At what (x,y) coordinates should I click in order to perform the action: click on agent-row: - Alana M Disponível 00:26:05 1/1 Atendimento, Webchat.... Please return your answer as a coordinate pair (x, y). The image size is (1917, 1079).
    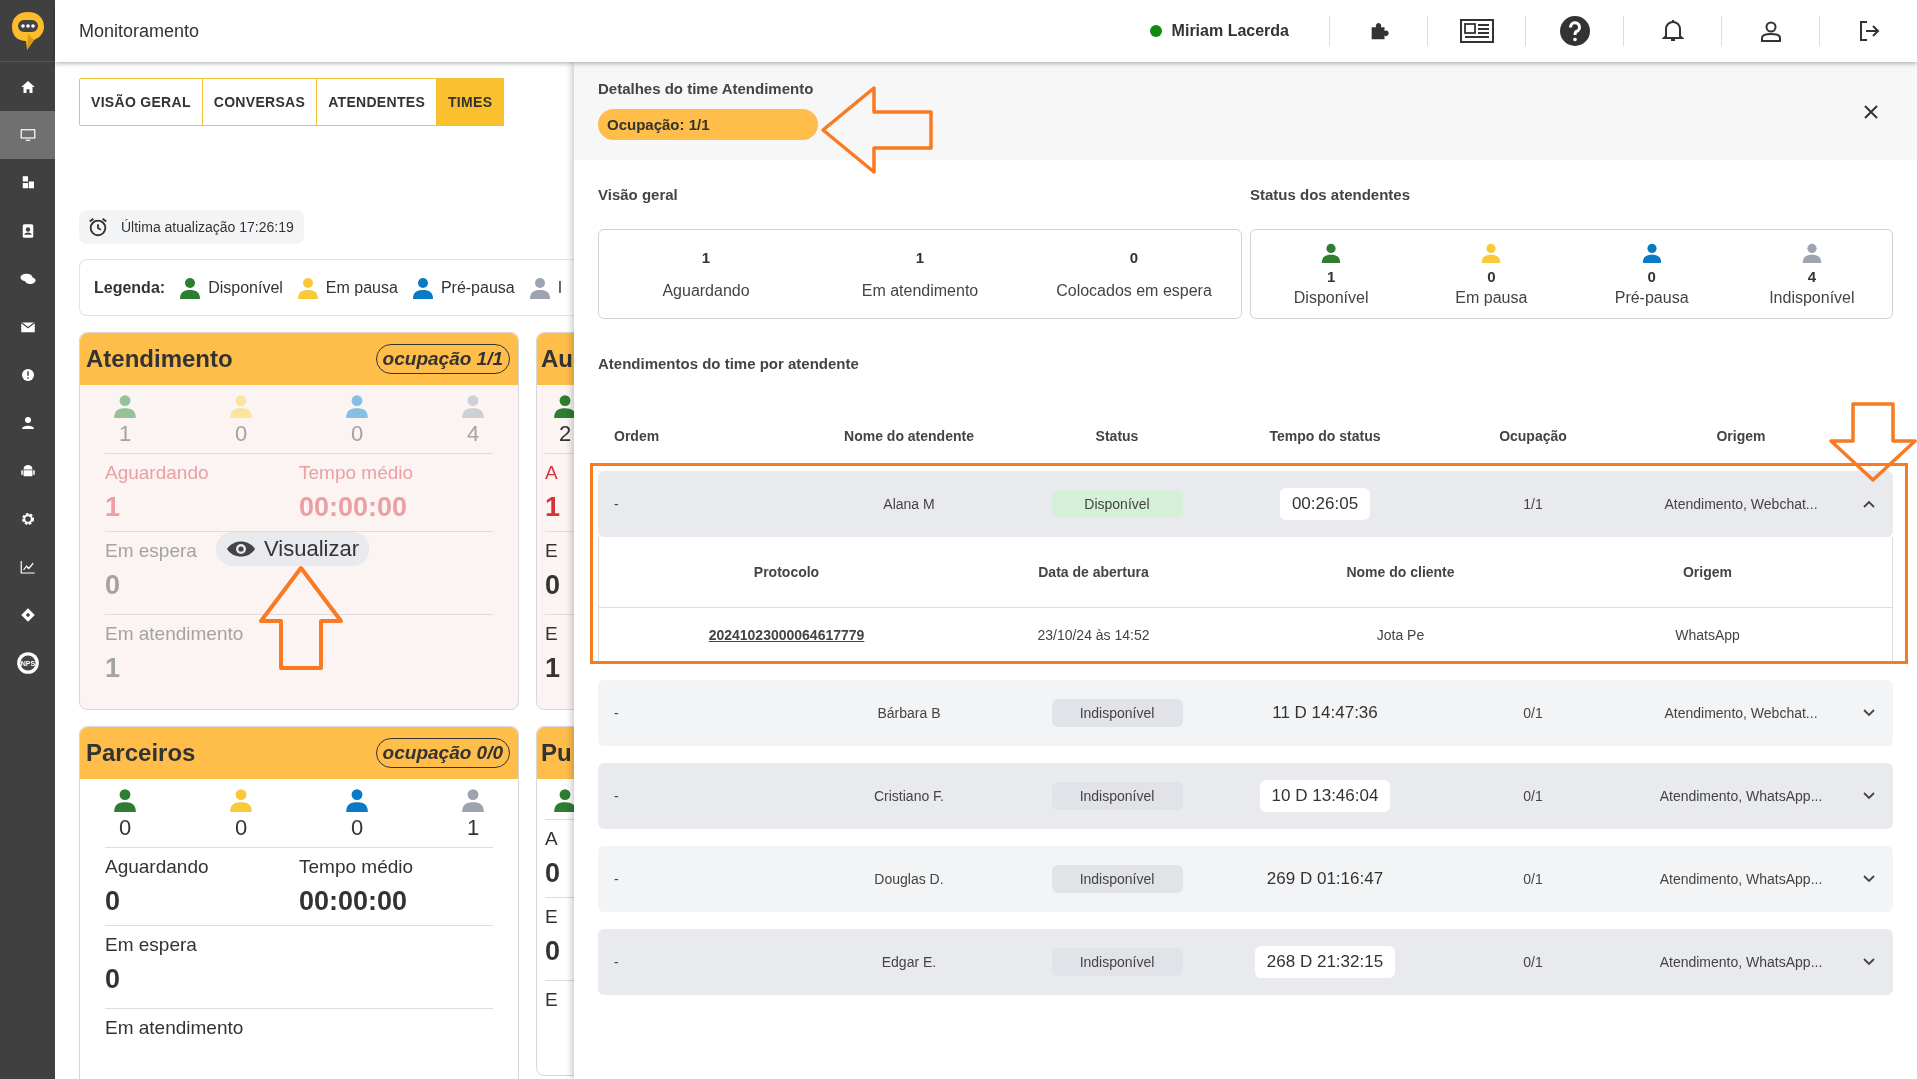
    Looking at the image, I should click on (1245, 504).